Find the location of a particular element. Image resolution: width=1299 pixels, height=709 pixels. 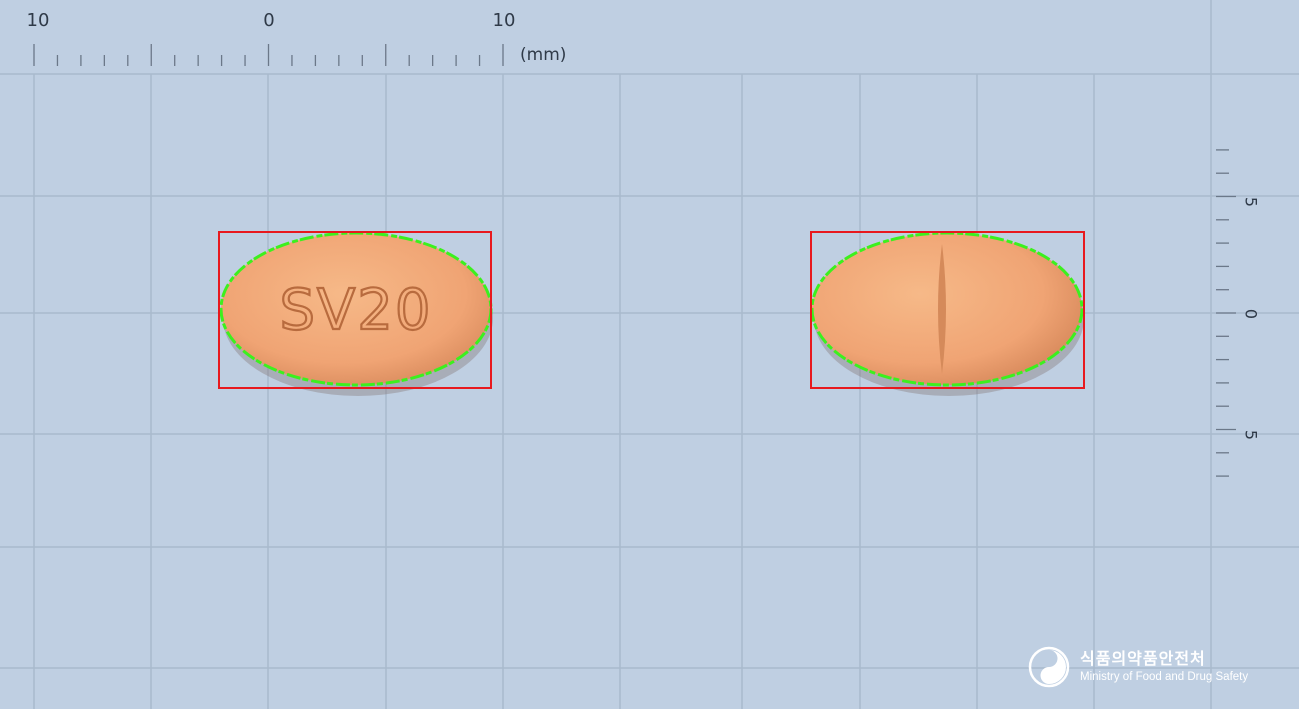

vruler-label-top-5: 5 is located at coordinates (1251, 202).